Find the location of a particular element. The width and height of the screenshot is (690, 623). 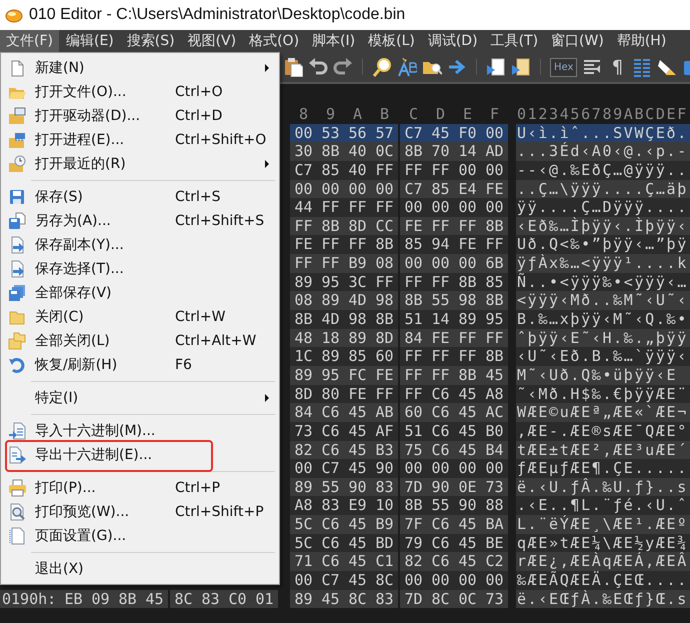

menu-bar-item: 视图(V) is located at coordinates (212, 41).